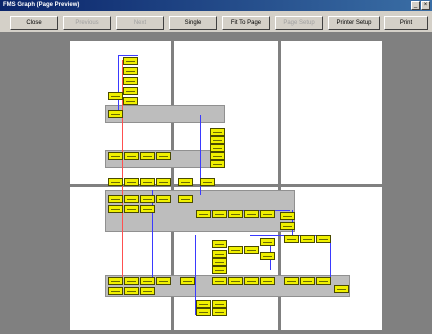 This screenshot has width=432, height=334. Describe the element at coordinates (299, 23) in the screenshot. I see `page-setup-button: Page Setup` at that location.